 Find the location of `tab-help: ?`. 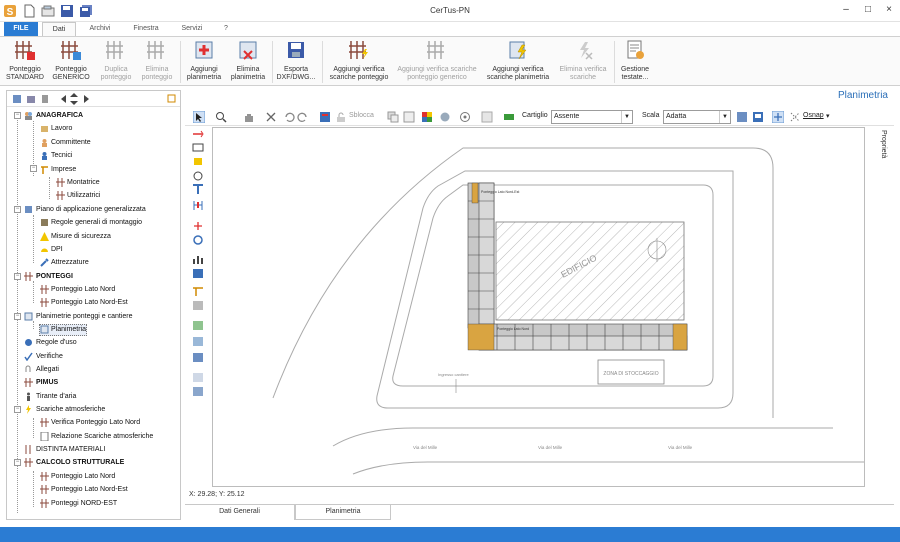

tab-help: ? is located at coordinates (226, 29).